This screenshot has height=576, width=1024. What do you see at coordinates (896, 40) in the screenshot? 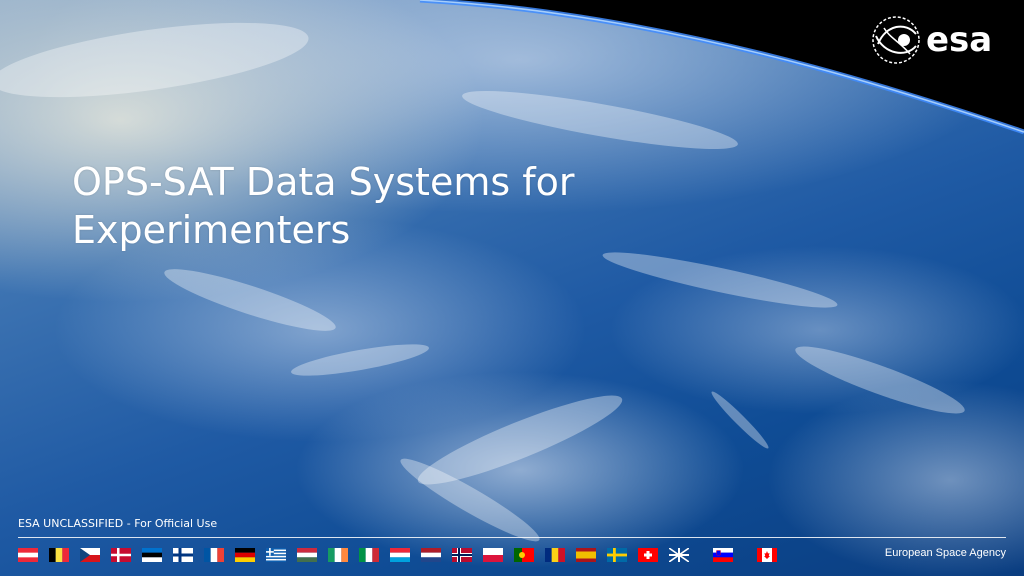
I see `esa-globe-icon` at bounding box center [896, 40].